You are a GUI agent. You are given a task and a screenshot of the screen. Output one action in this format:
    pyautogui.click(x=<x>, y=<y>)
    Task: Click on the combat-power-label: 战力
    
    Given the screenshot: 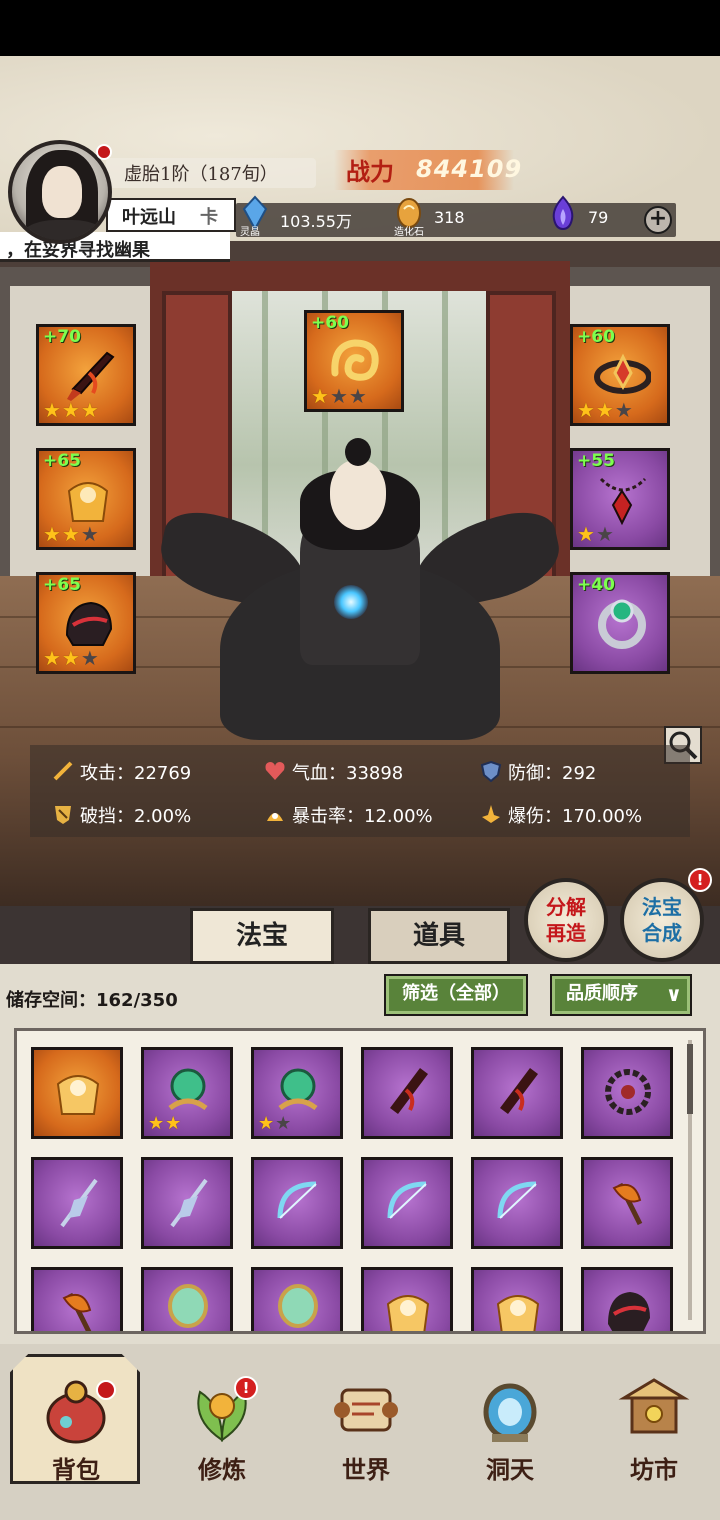 What is the action you would take?
    pyautogui.click(x=370, y=171)
    